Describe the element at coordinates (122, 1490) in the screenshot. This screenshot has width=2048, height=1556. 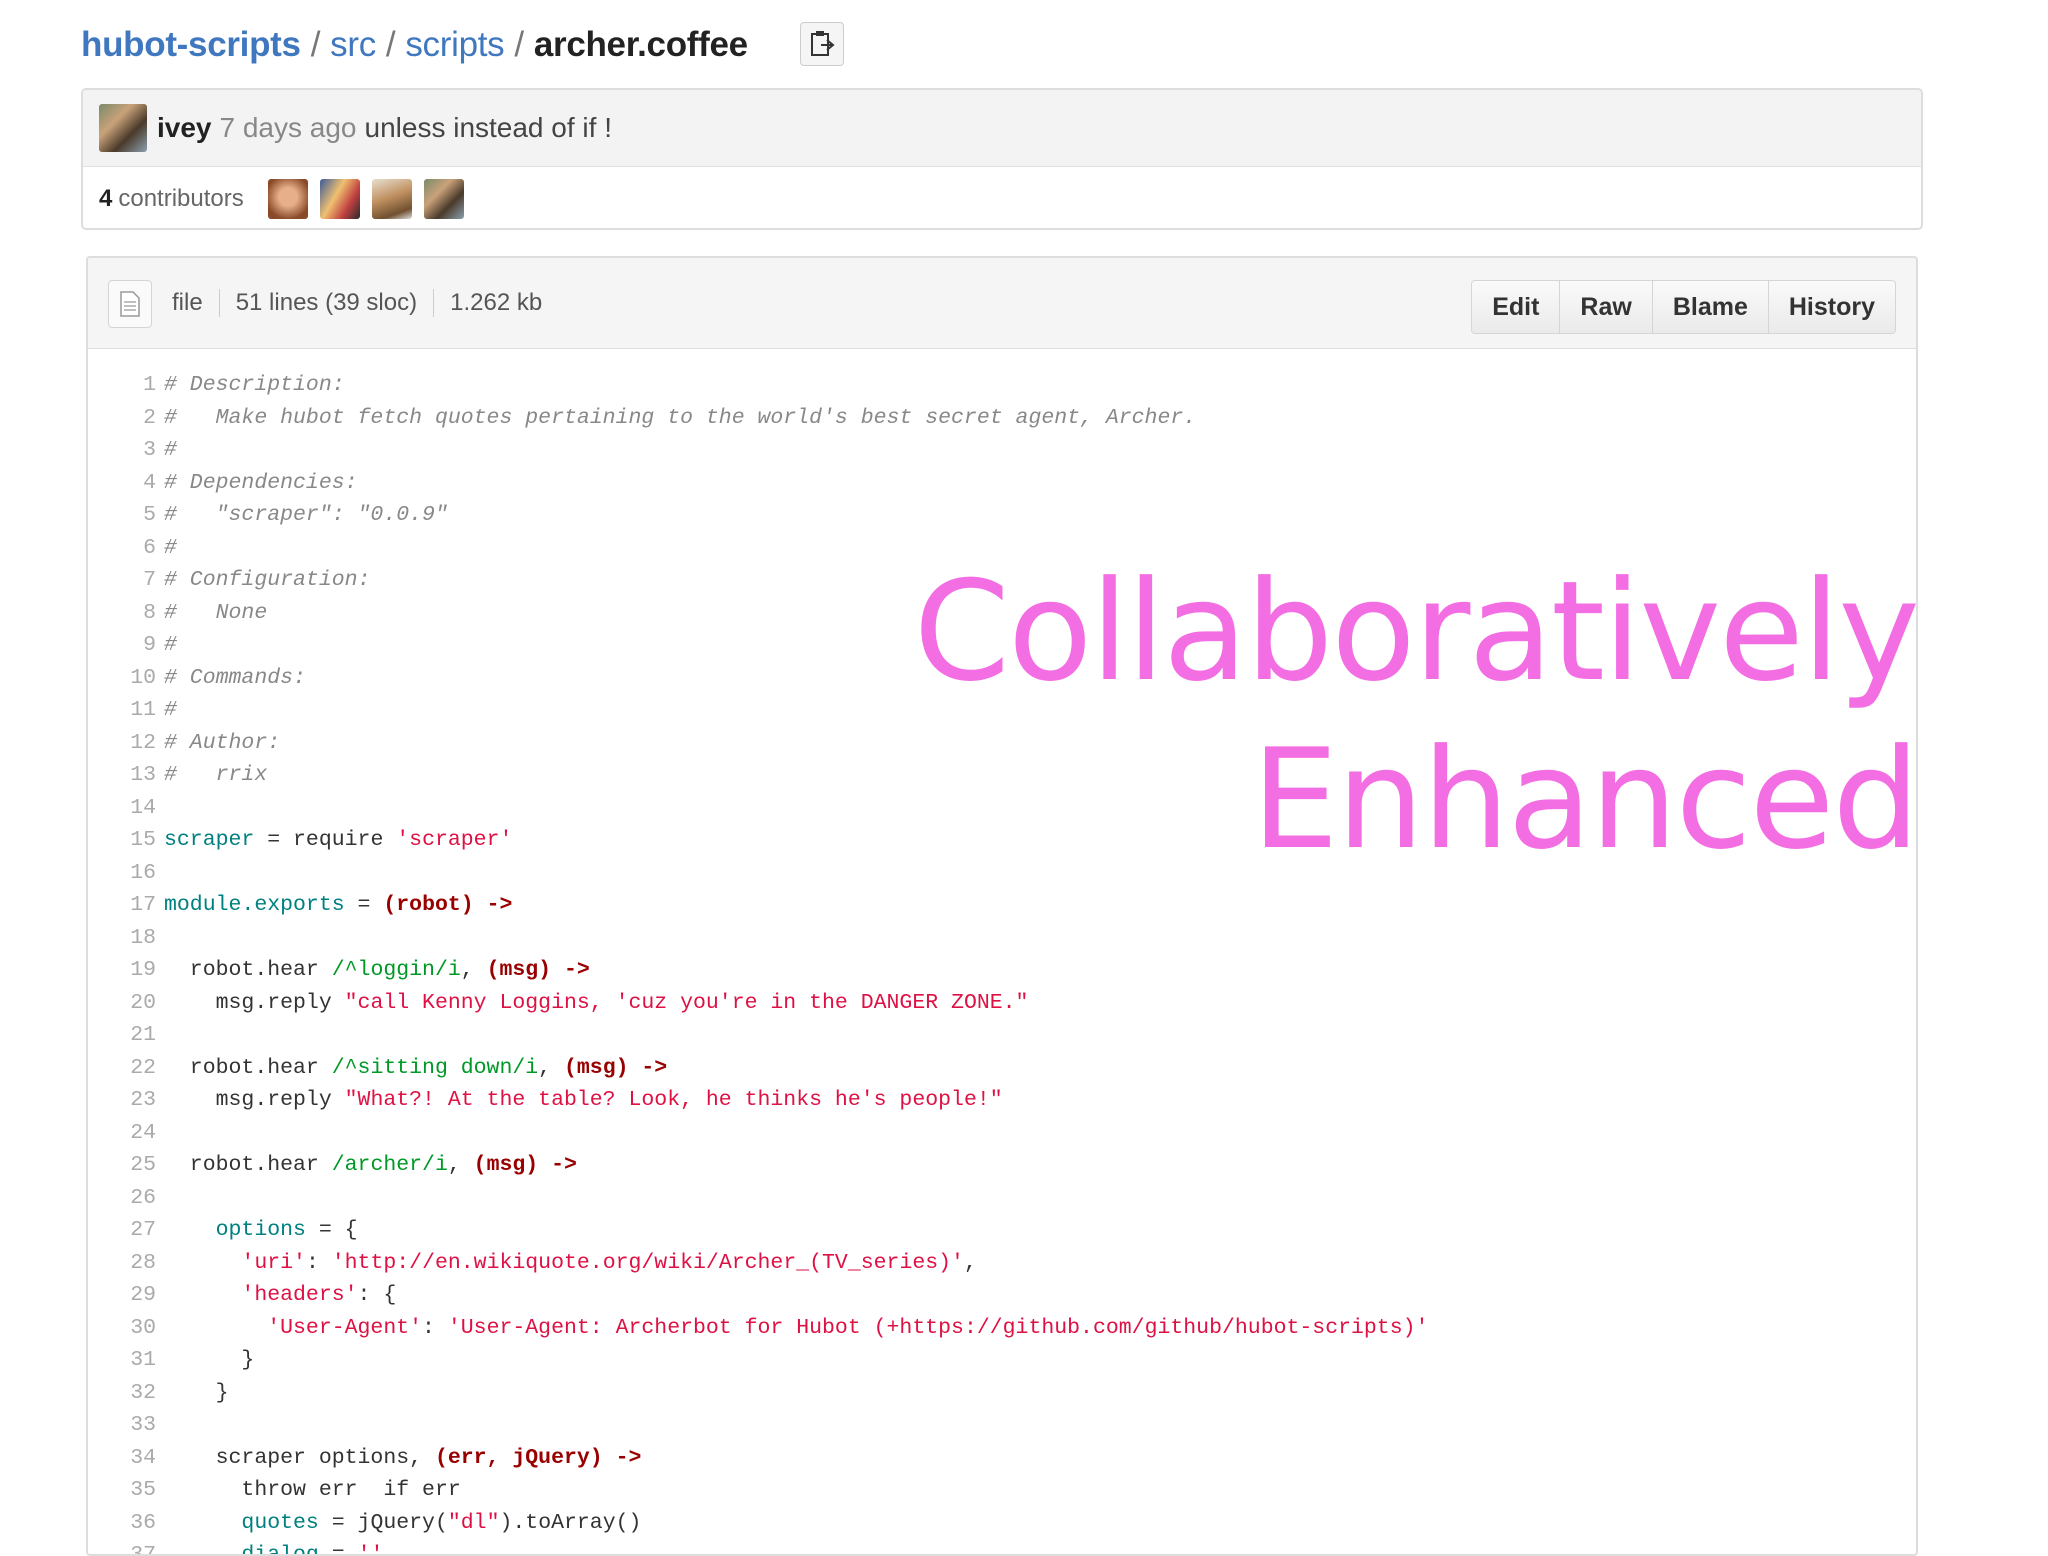
I see `line-number: 35` at that location.